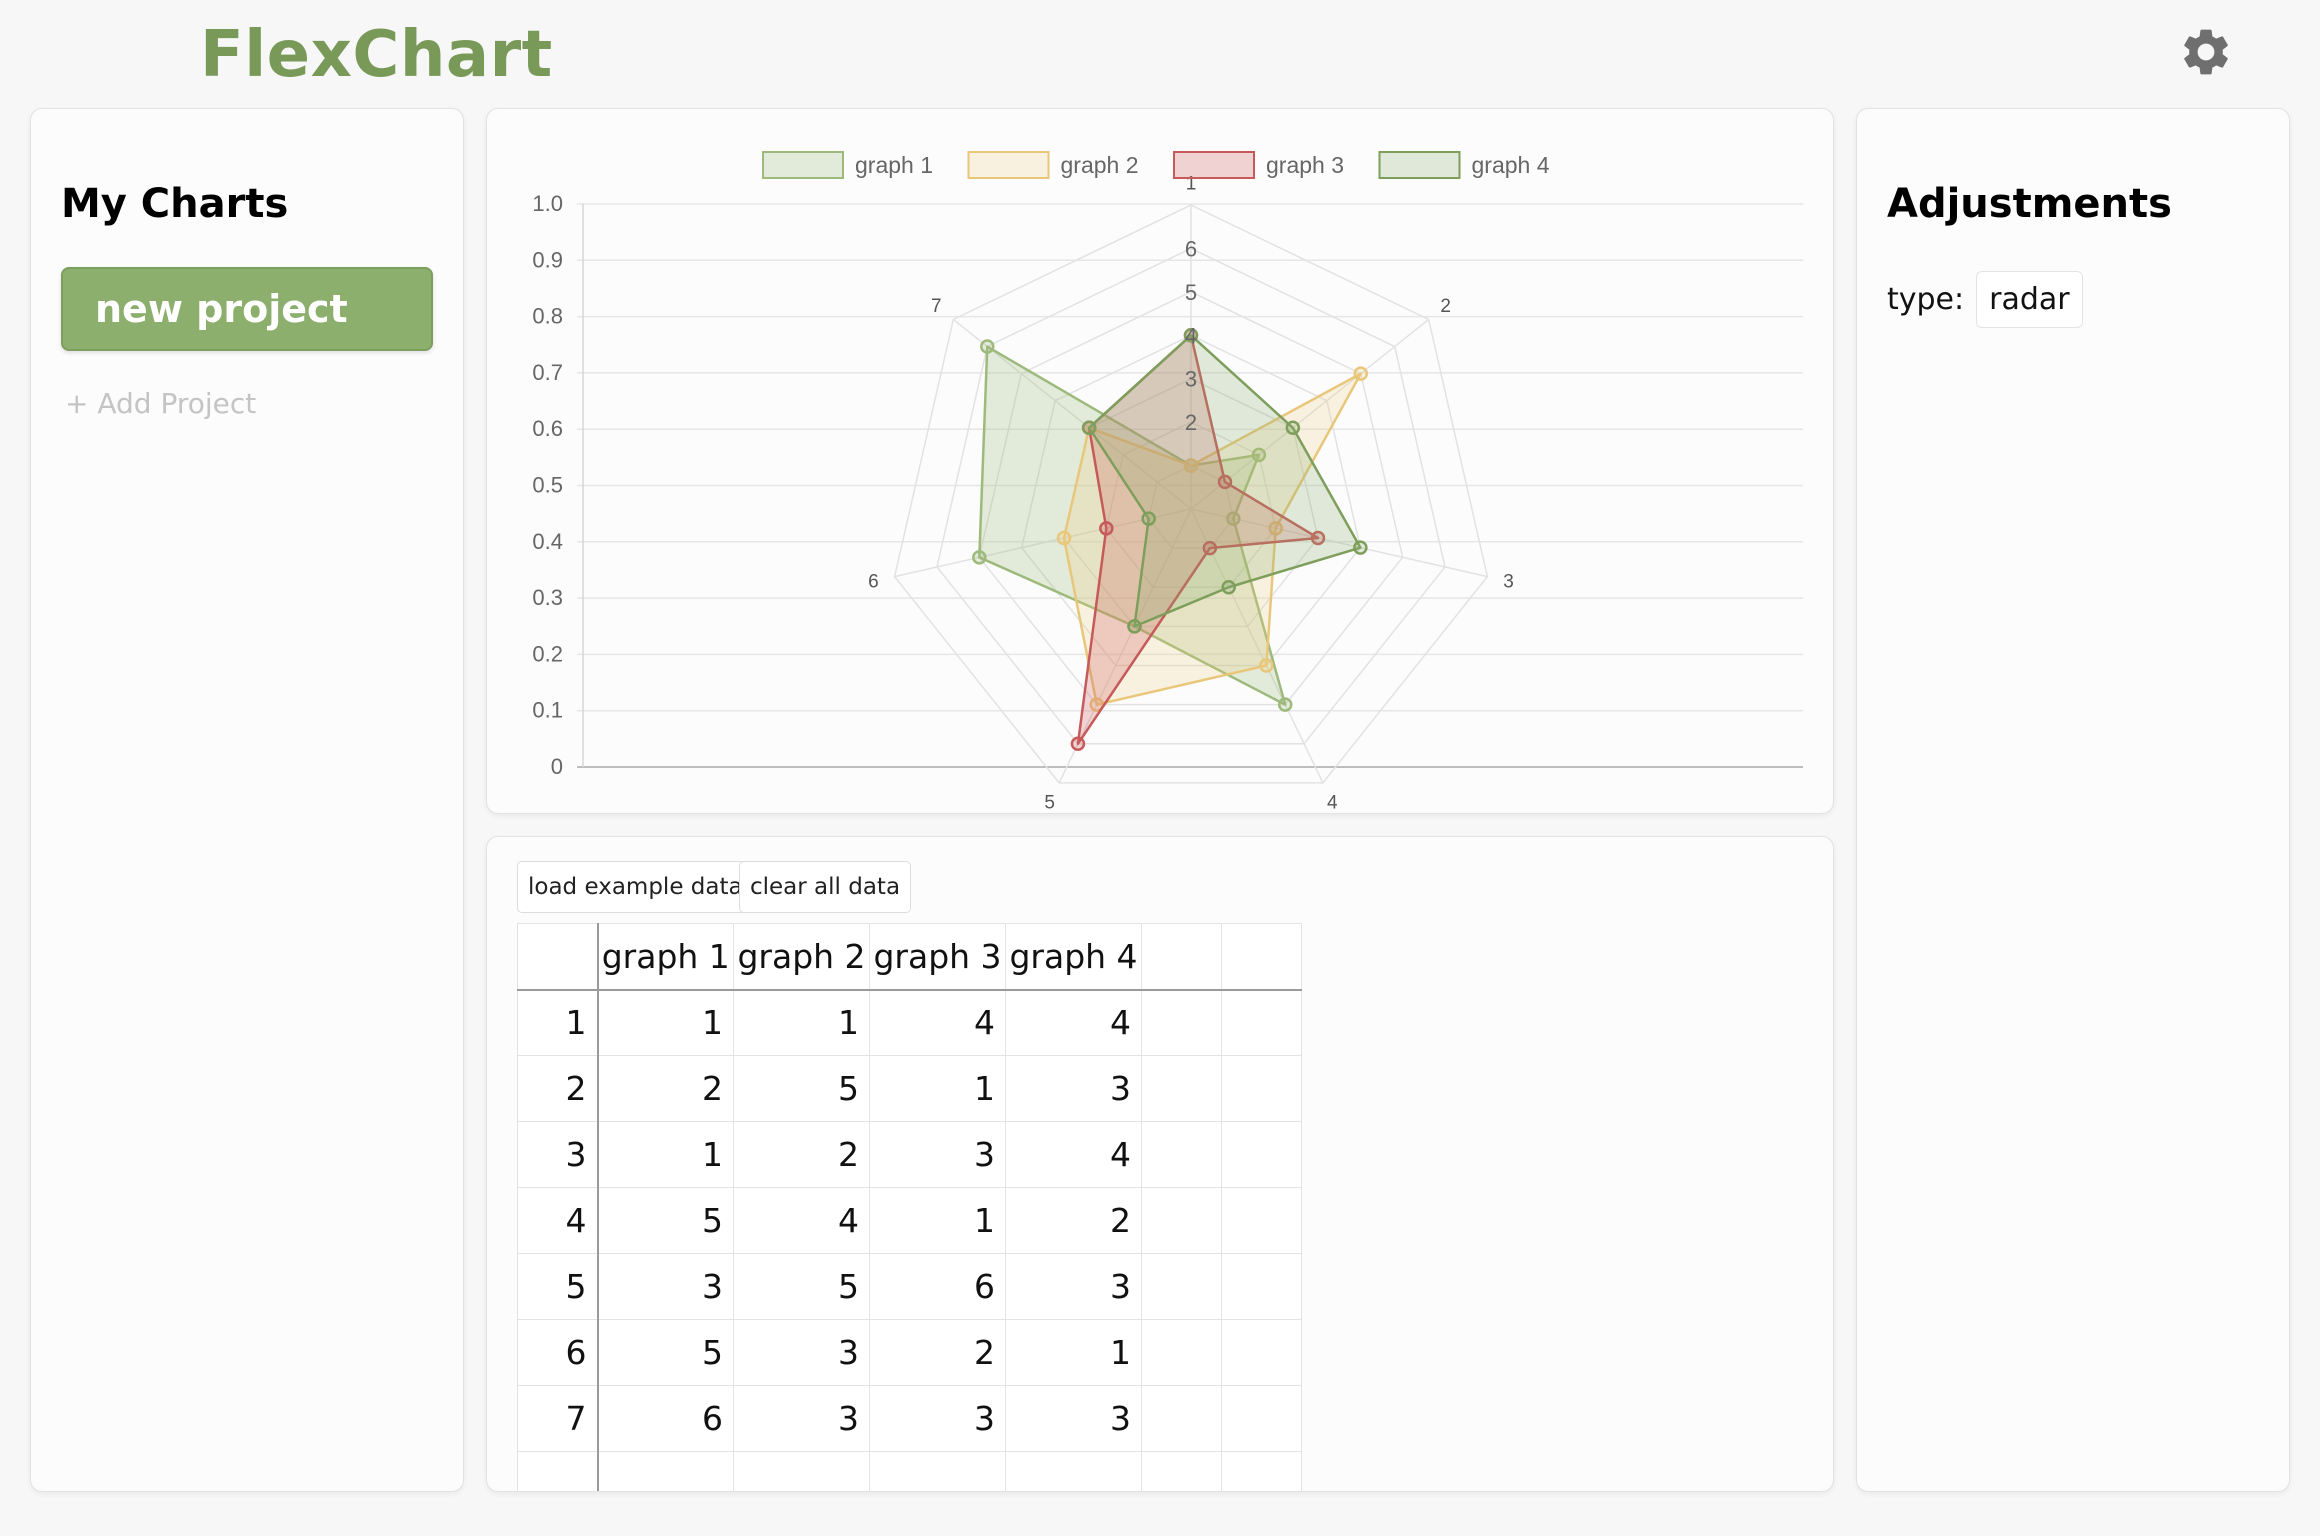  I want to click on gear-icon, so click(2206, 52).